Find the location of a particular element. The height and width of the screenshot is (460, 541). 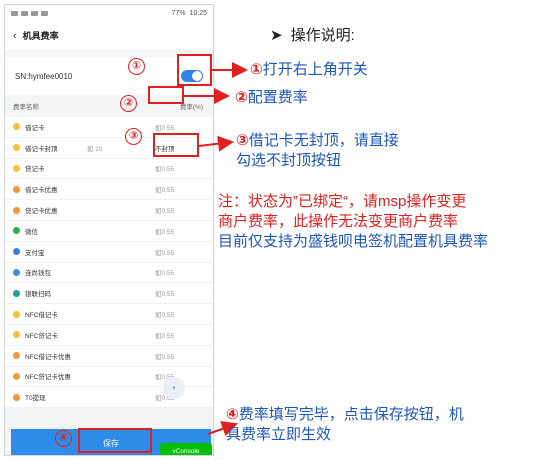

annotation-4-line2: 具费率立即生效 is located at coordinates (279, 434).